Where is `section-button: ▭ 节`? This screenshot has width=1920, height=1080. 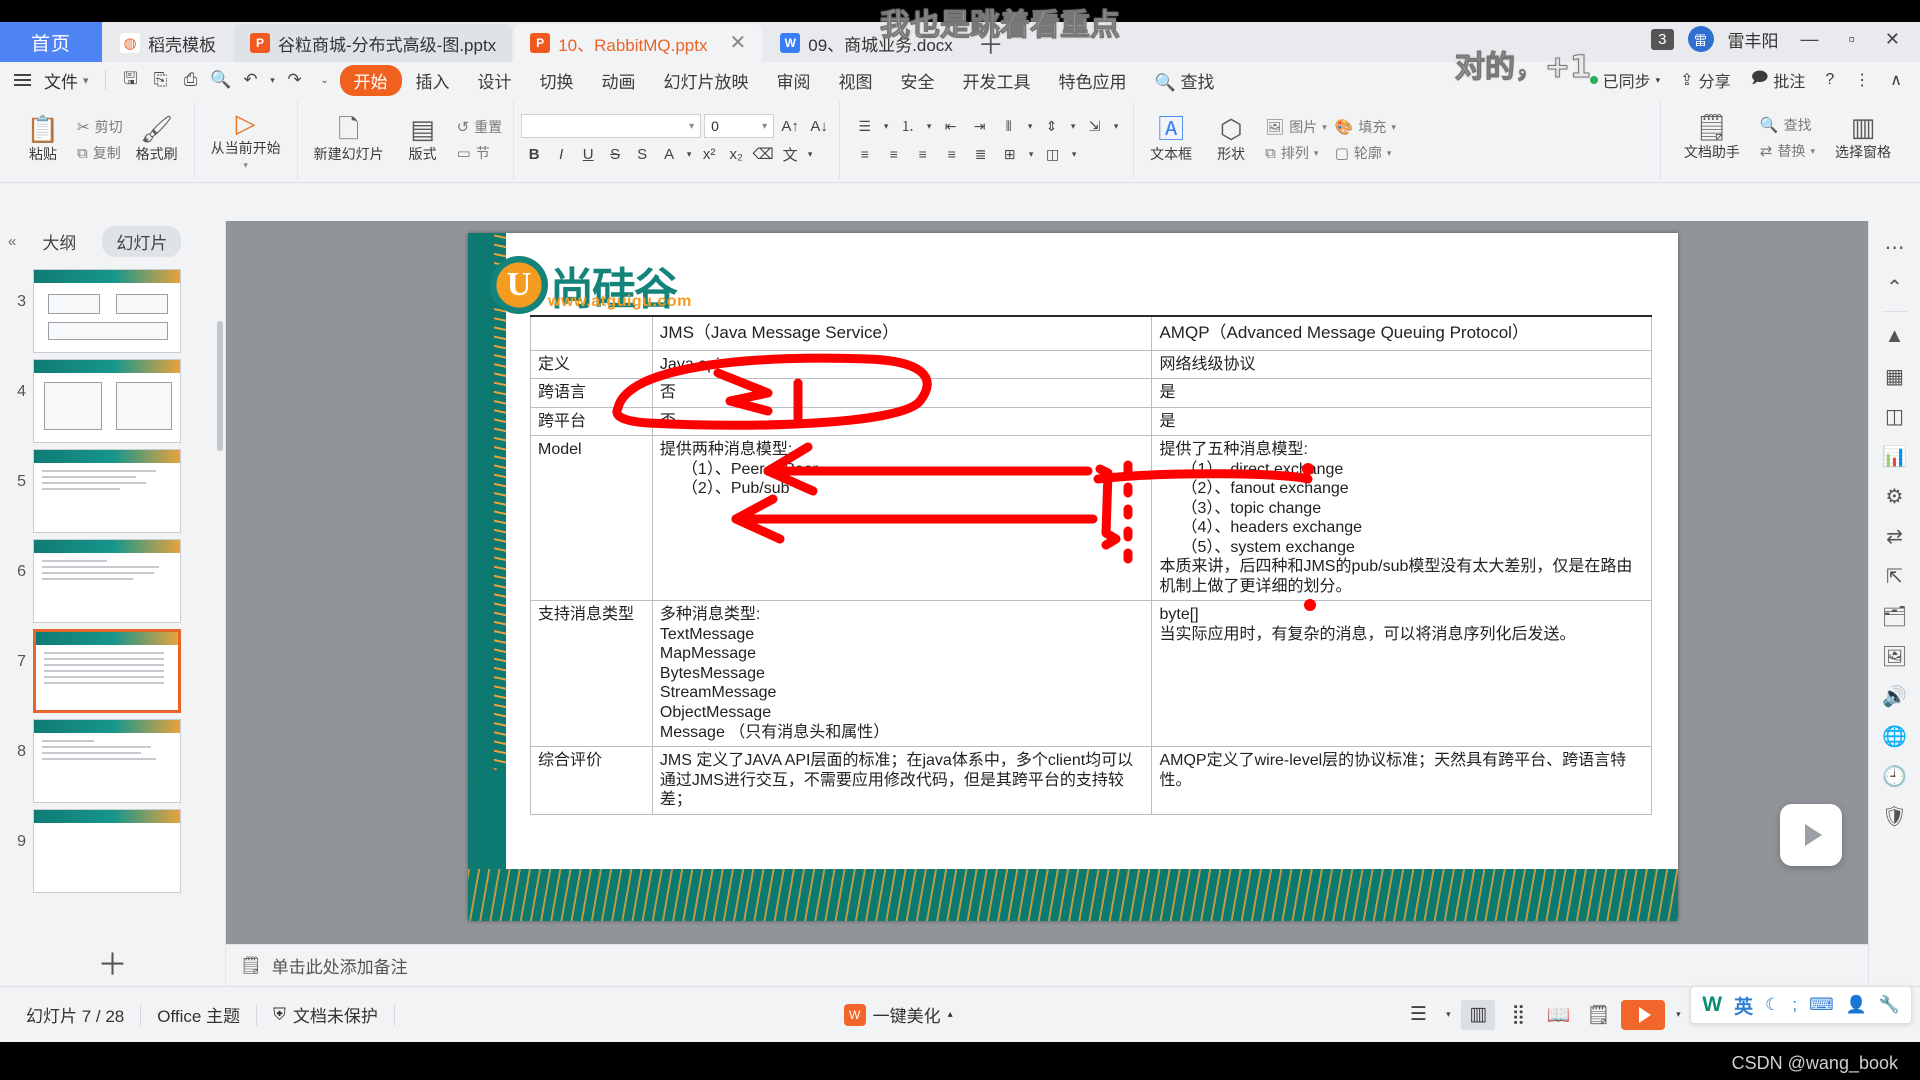 section-button: ▭ 节 is located at coordinates (480, 153).